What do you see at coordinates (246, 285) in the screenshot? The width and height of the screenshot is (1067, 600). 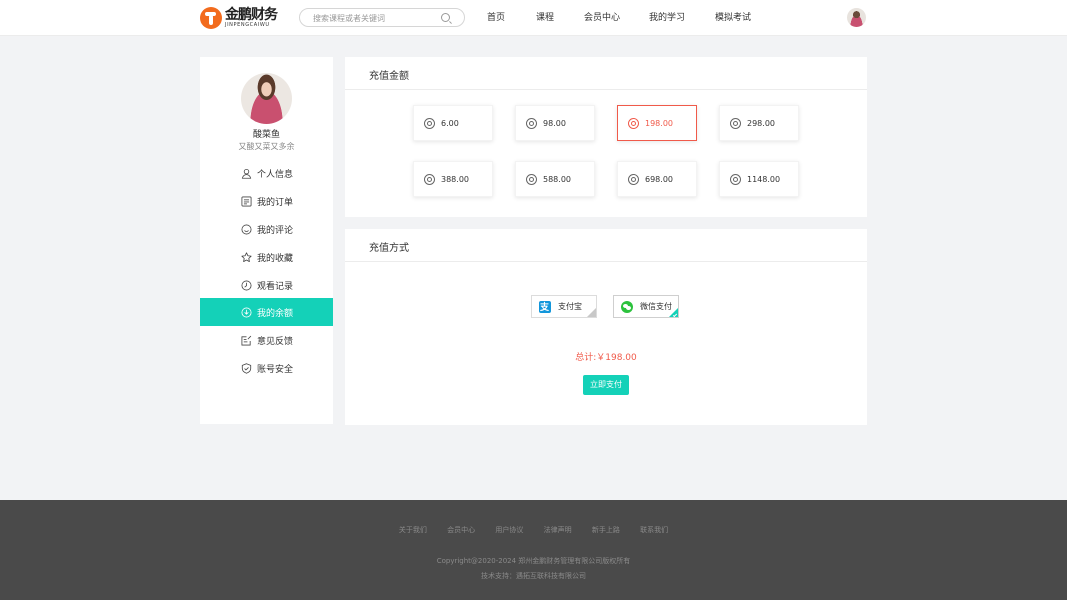 I see `clock-icon` at bounding box center [246, 285].